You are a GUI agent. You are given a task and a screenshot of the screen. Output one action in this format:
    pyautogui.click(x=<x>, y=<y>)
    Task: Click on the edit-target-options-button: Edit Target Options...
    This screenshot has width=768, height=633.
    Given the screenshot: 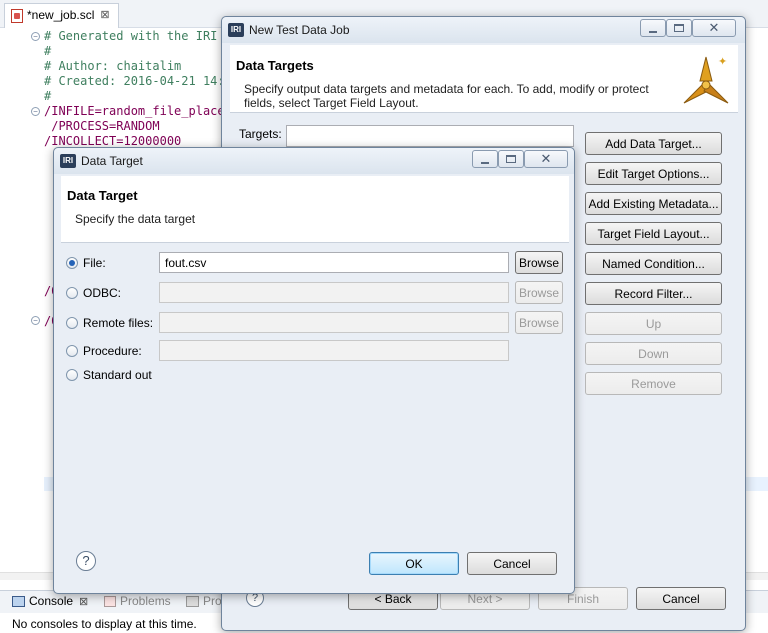 What is the action you would take?
    pyautogui.click(x=653, y=173)
    